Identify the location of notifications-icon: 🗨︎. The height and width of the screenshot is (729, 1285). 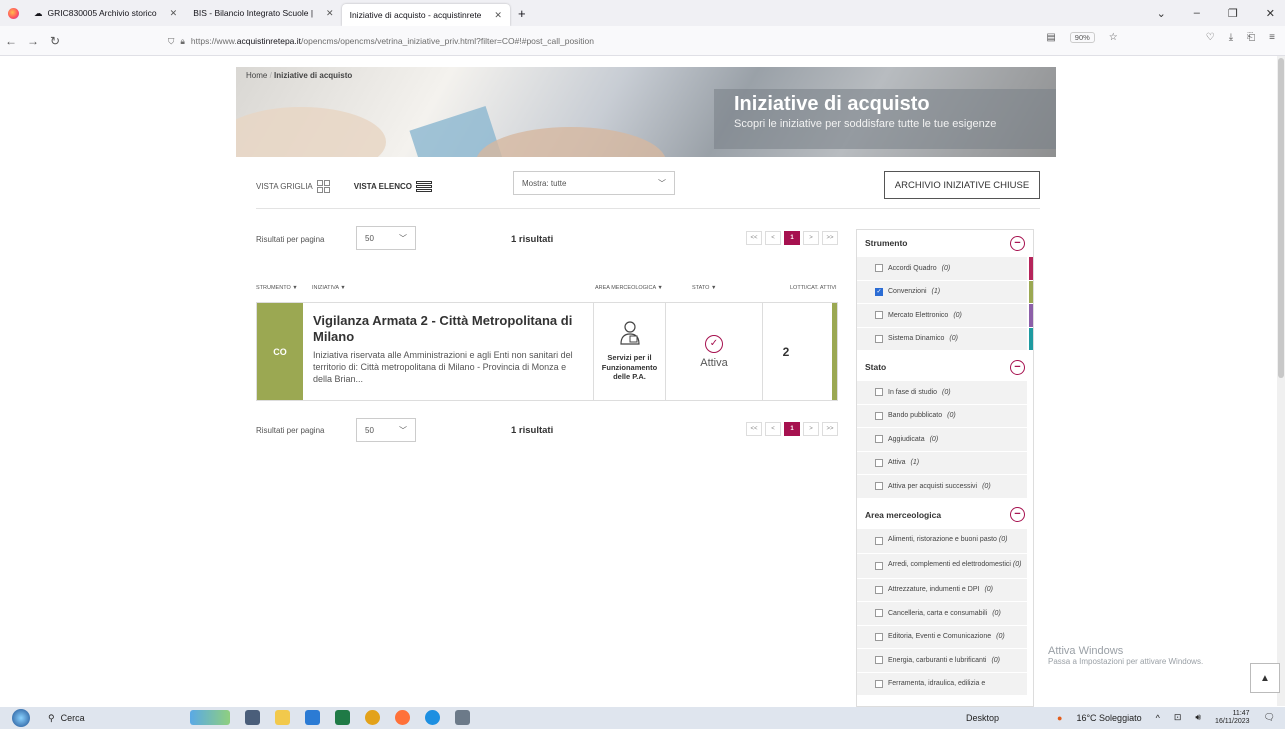
(1269, 717).